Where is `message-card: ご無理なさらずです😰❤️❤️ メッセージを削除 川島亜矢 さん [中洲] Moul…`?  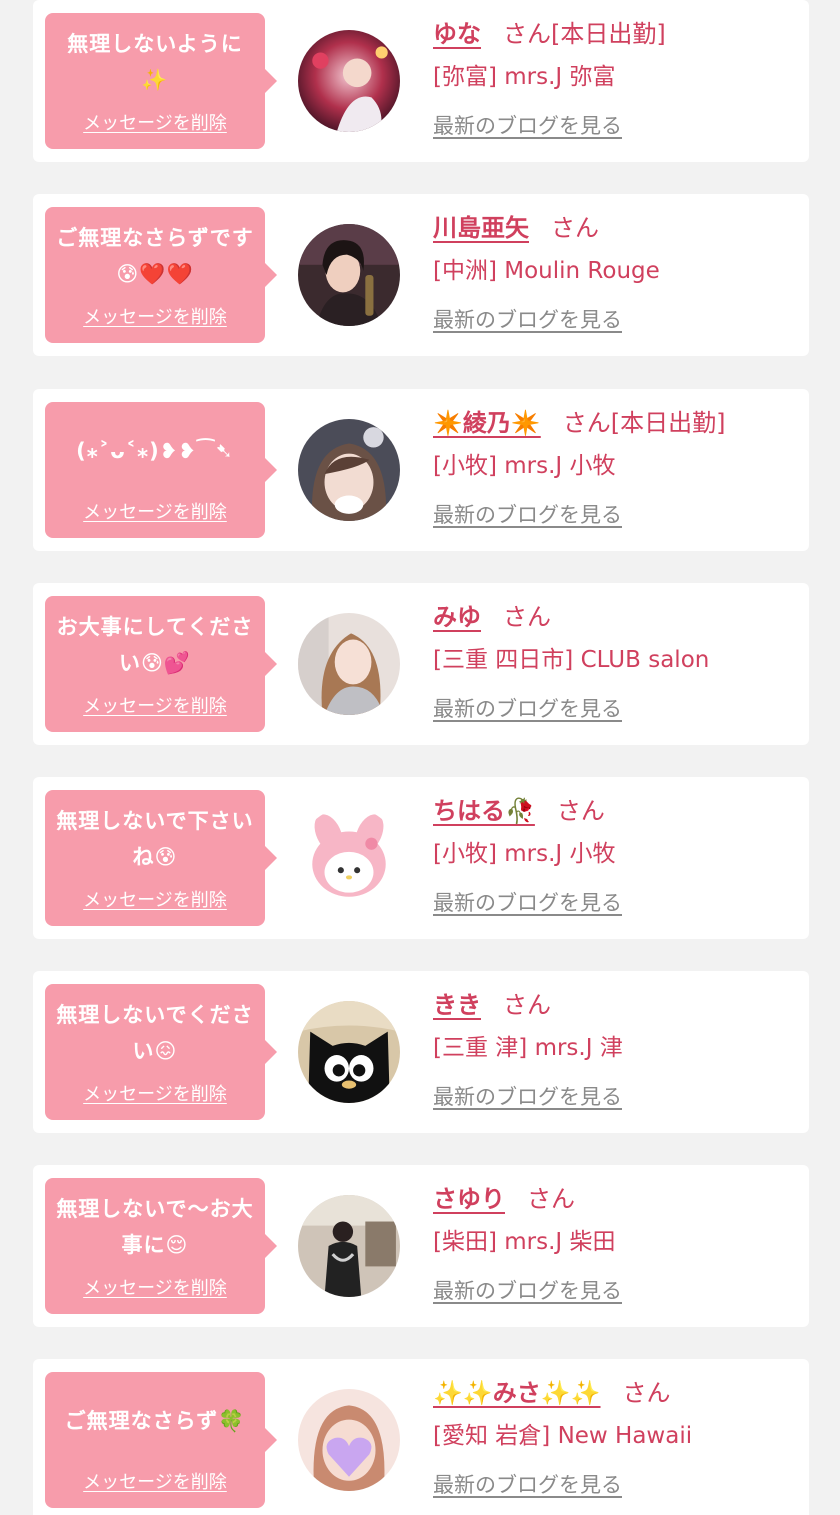 message-card: ご無理なさらずです😰❤️❤️ メッセージを削除 川島亜矢 さん [中洲] Moul… is located at coordinates (421, 275).